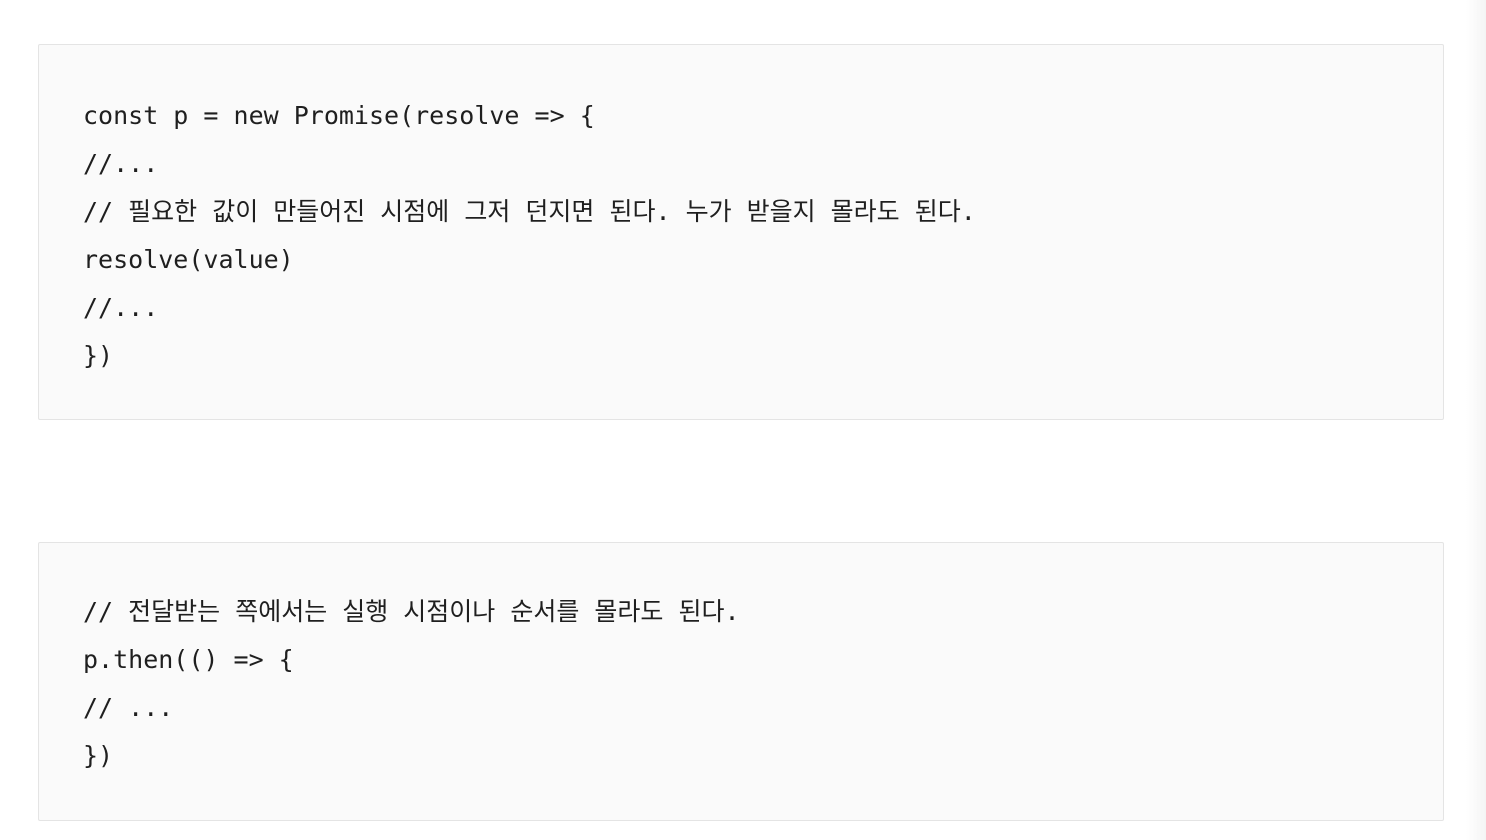  I want to click on code-line: // 전달받는 쪽에서는 실행 시점이나 순서를 몰라도 된다., so click(411, 611).